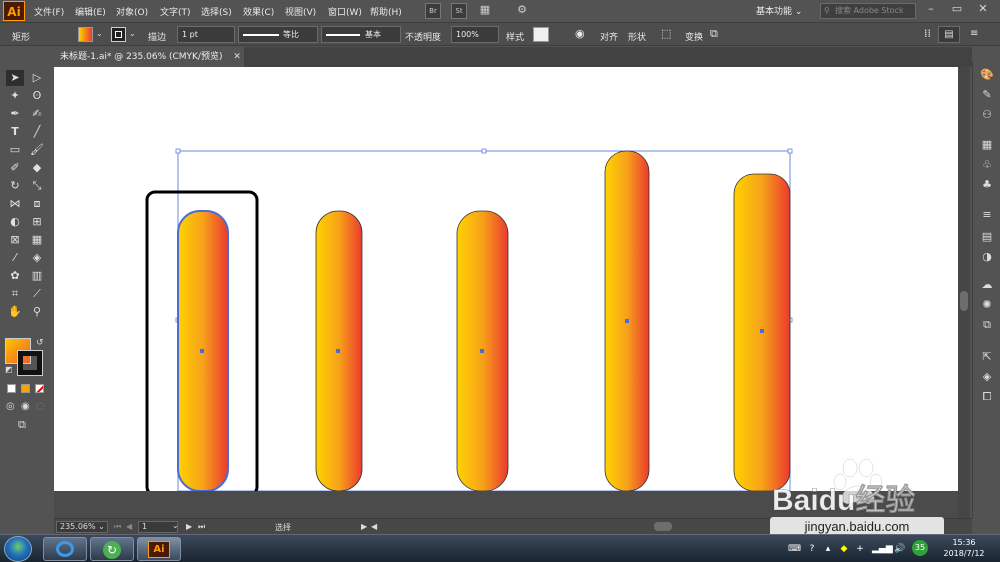  I want to click on rotate-tool-icon: ↻, so click(15, 186).